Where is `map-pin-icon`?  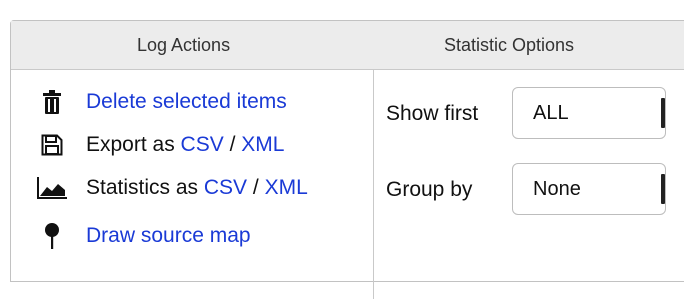
map-pin-icon is located at coordinates (52, 236).